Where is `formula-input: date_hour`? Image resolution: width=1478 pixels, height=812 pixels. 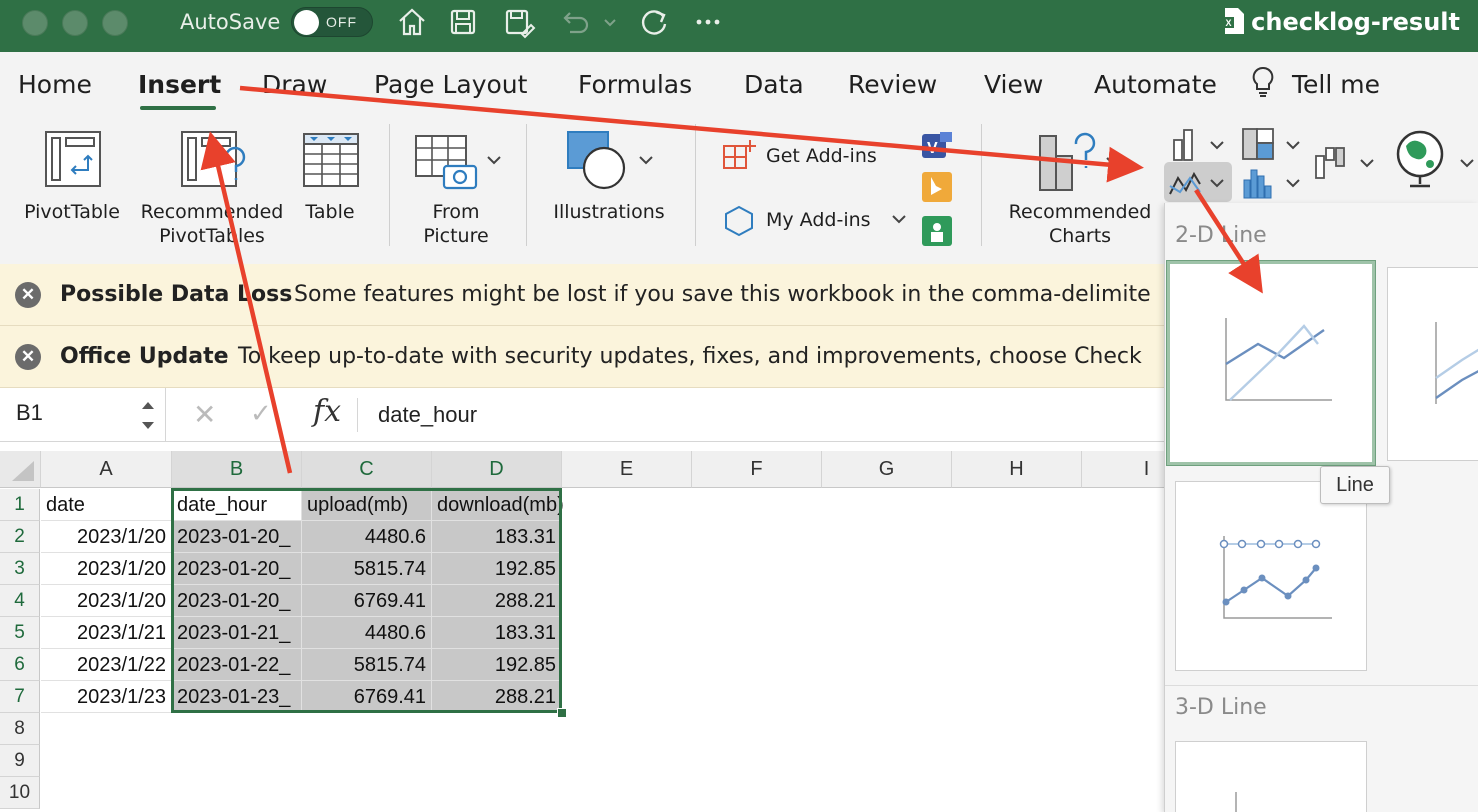 formula-input: date_hour is located at coordinates (427, 415).